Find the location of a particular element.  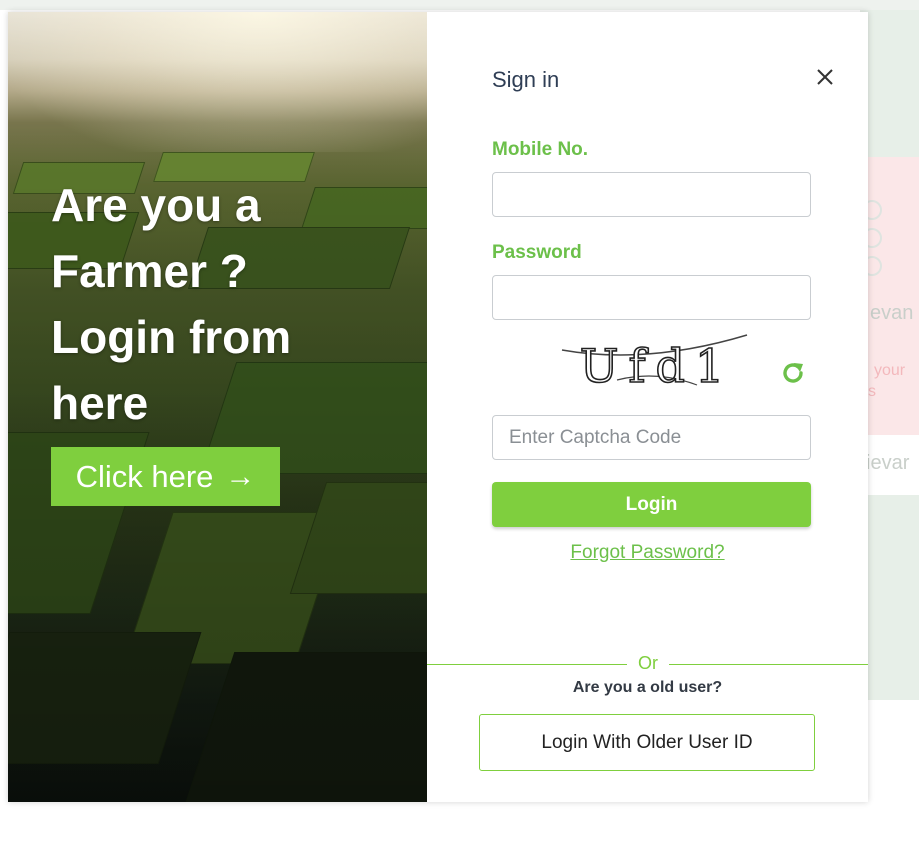

captcha-image: Ufd1 is located at coordinates (654, 364).